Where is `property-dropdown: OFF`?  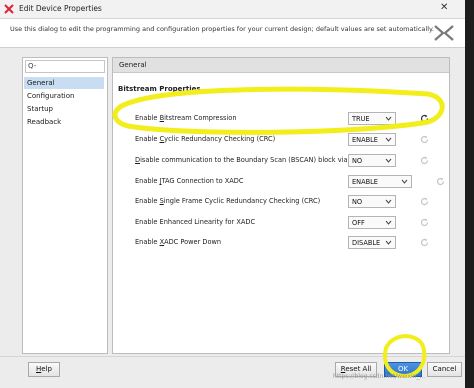 property-dropdown: OFF is located at coordinates (372, 222).